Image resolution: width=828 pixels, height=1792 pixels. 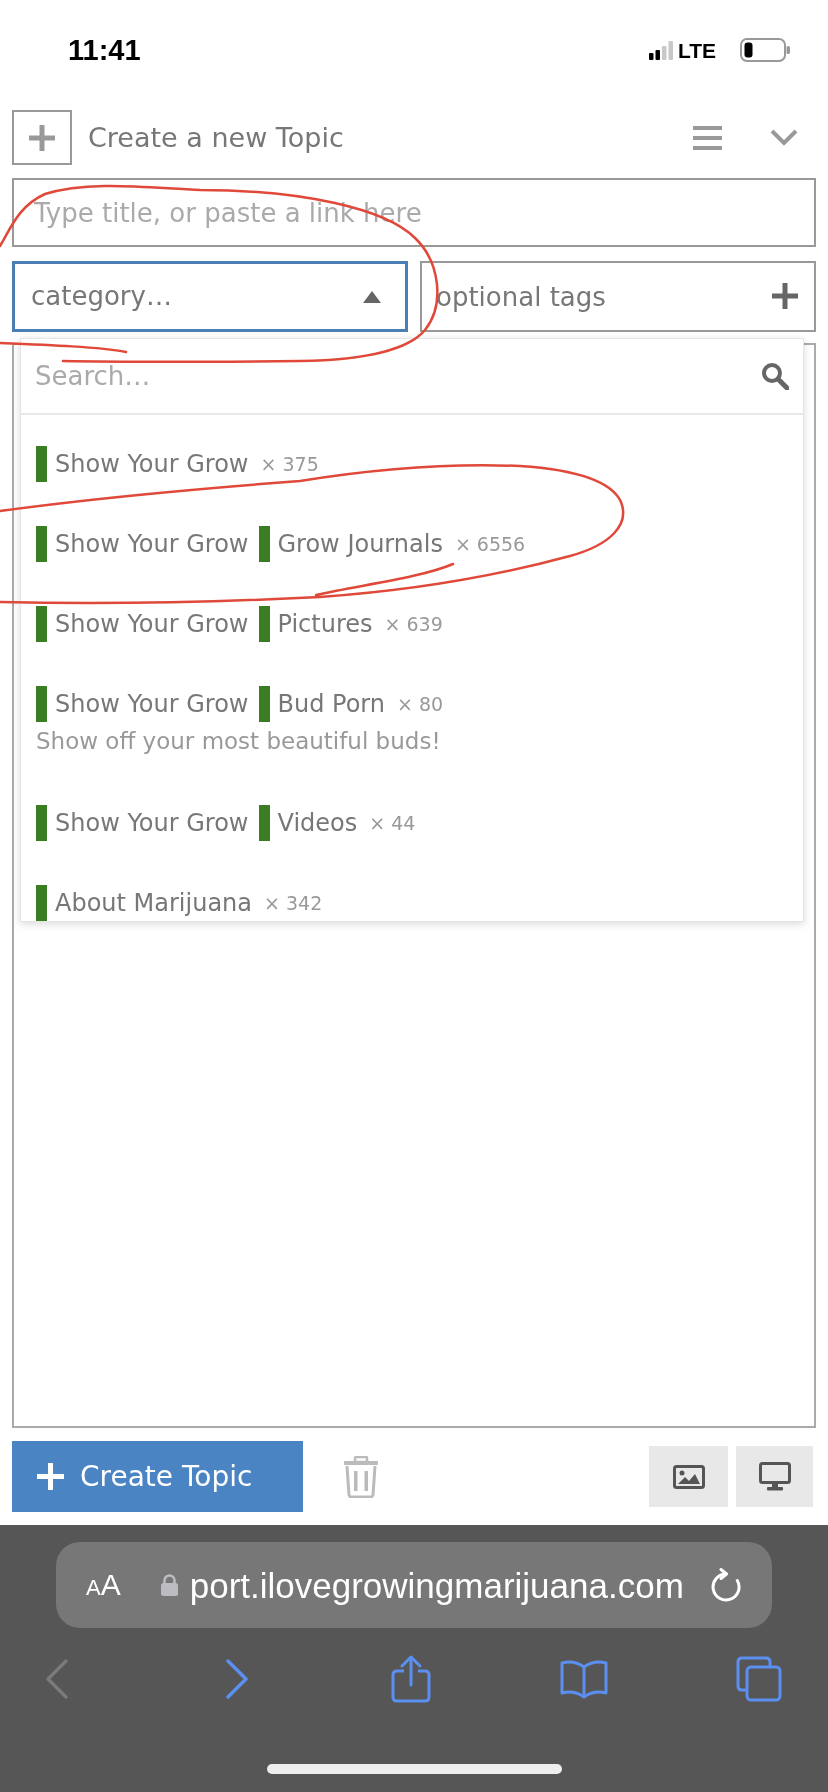 I want to click on composer-title: Create a new Topic, so click(x=216, y=137).